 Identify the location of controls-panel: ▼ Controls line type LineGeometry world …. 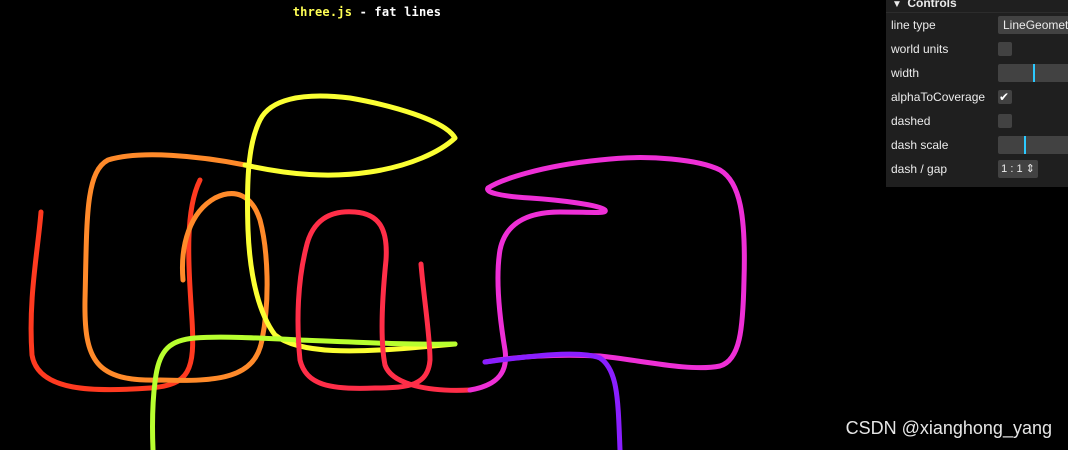
(977, 93).